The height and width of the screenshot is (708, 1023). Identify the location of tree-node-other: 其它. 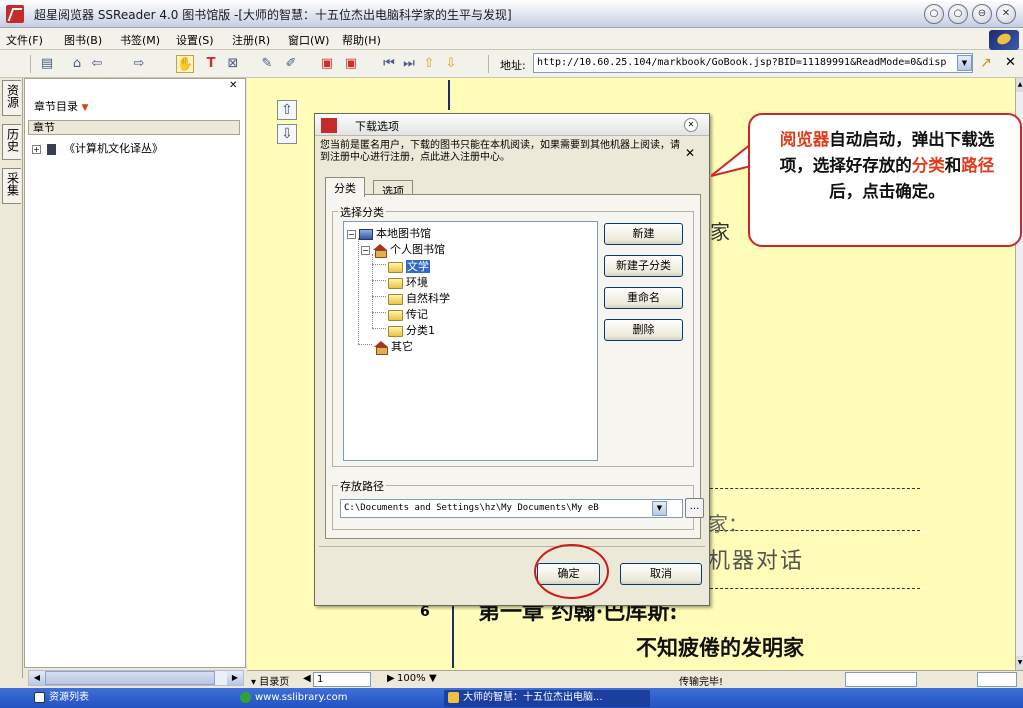
(393, 346).